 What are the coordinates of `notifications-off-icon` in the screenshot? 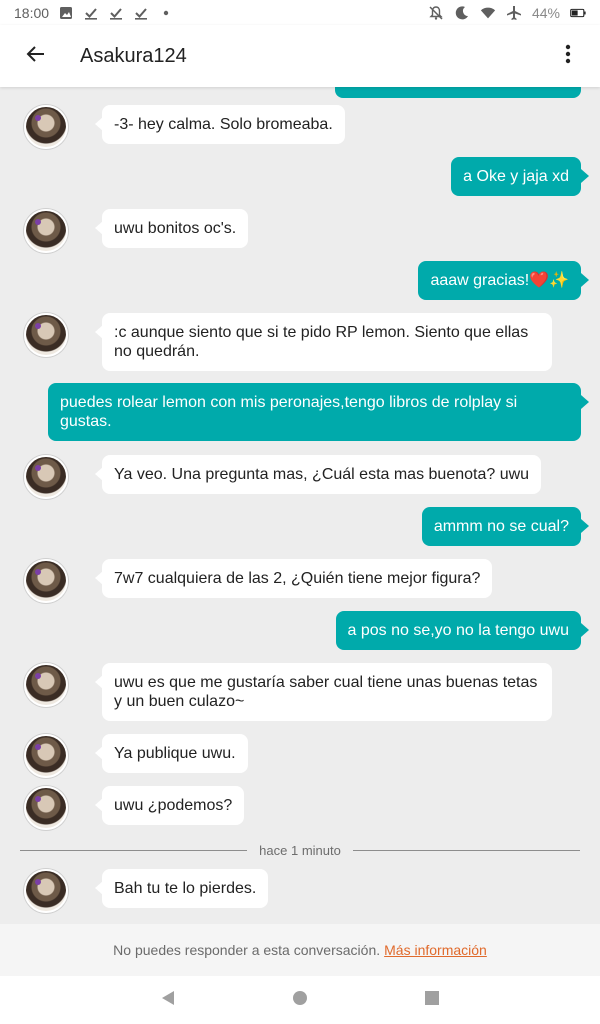 It's located at (436, 13).